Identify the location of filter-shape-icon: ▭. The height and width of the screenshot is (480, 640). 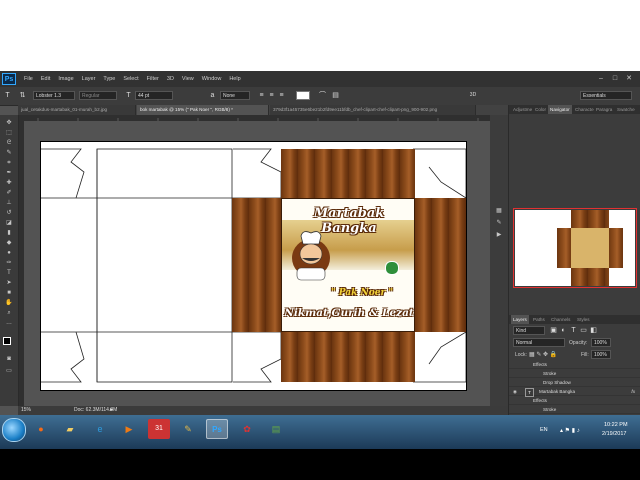
(583, 330).